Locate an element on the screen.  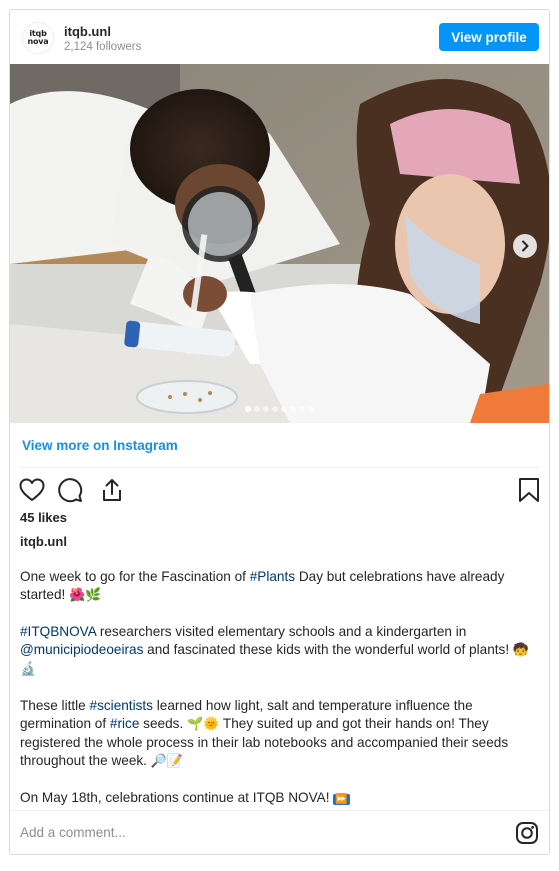
caption-text: These little is located at coordinates (55, 705).